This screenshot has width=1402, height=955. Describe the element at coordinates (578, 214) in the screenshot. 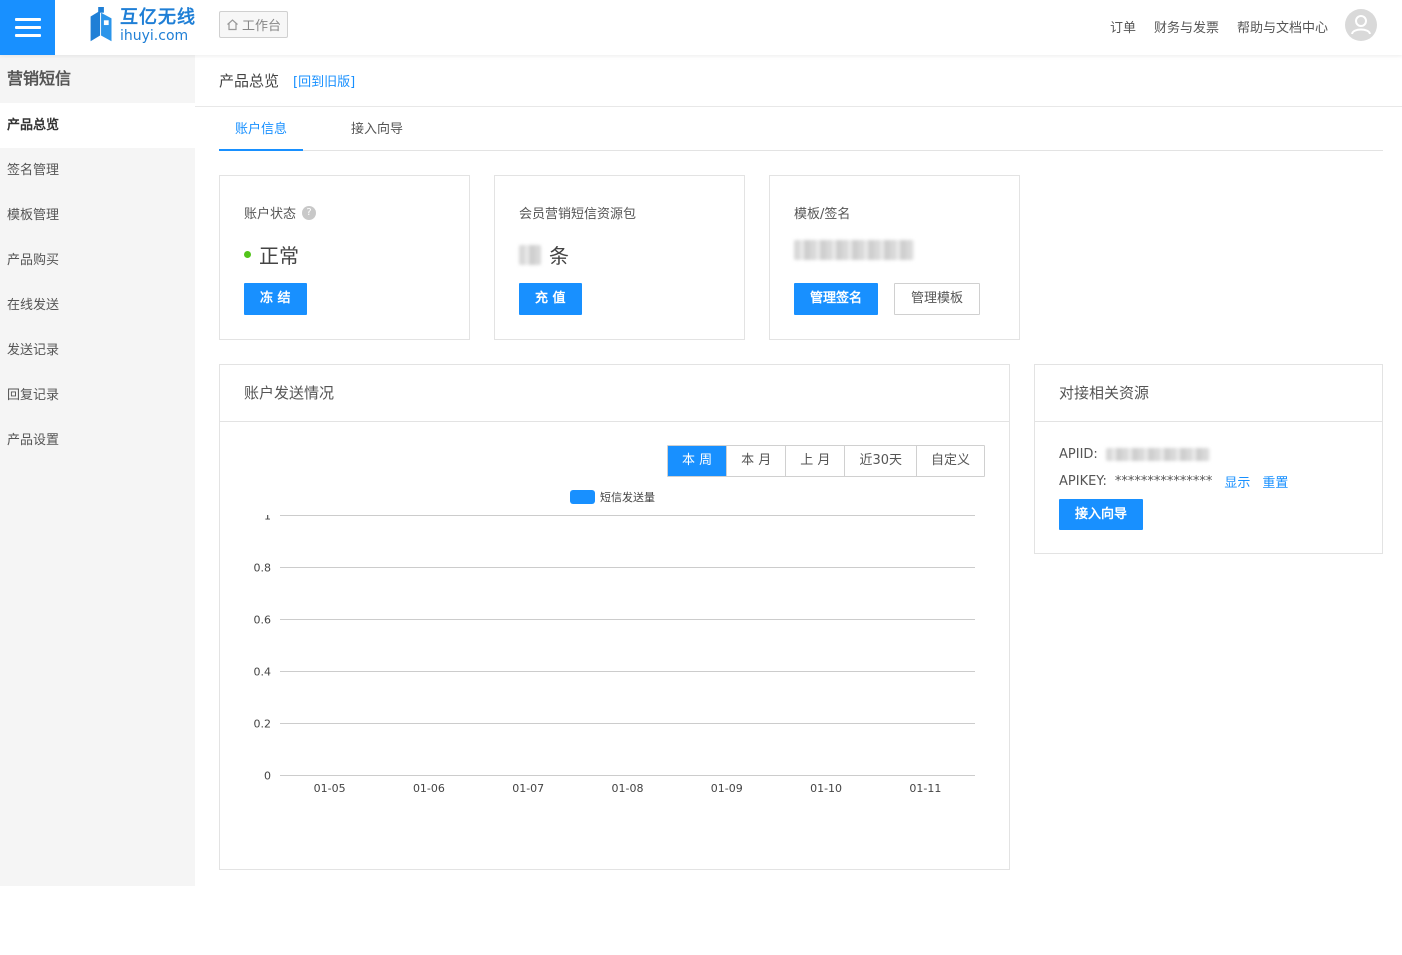

I see `resource-package-label: 会员营销短信资源包` at that location.